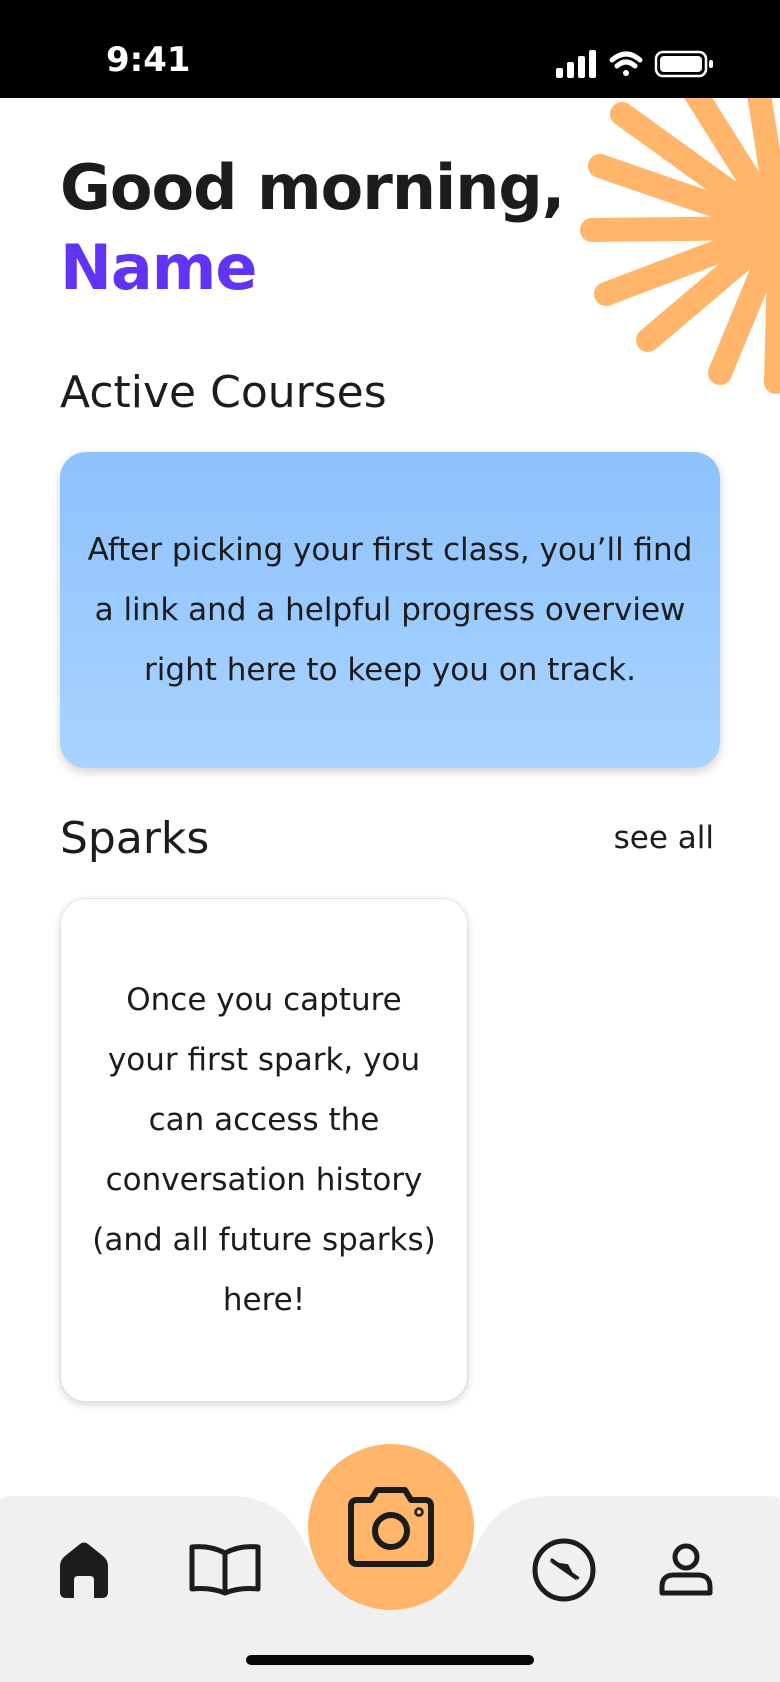 Image resolution: width=780 pixels, height=1682 pixels. Describe the element at coordinates (626, 63) in the screenshot. I see `wifi-icon` at that location.